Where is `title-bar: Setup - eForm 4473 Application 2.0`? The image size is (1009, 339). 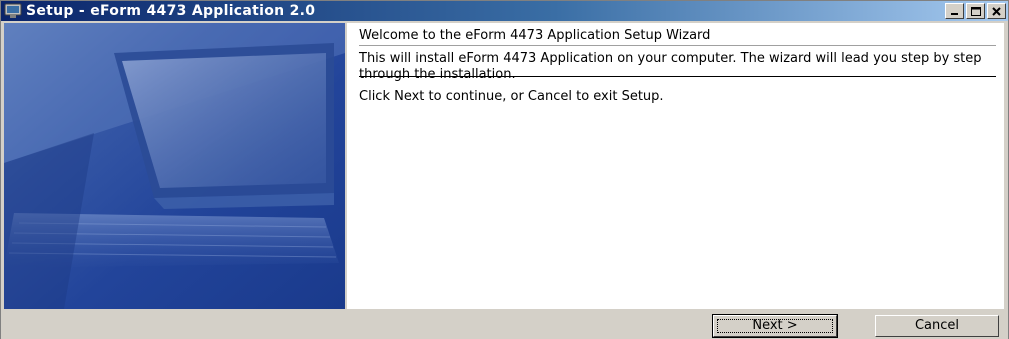 title-bar: Setup - eForm 4473 Application 2.0 is located at coordinates (504, 11).